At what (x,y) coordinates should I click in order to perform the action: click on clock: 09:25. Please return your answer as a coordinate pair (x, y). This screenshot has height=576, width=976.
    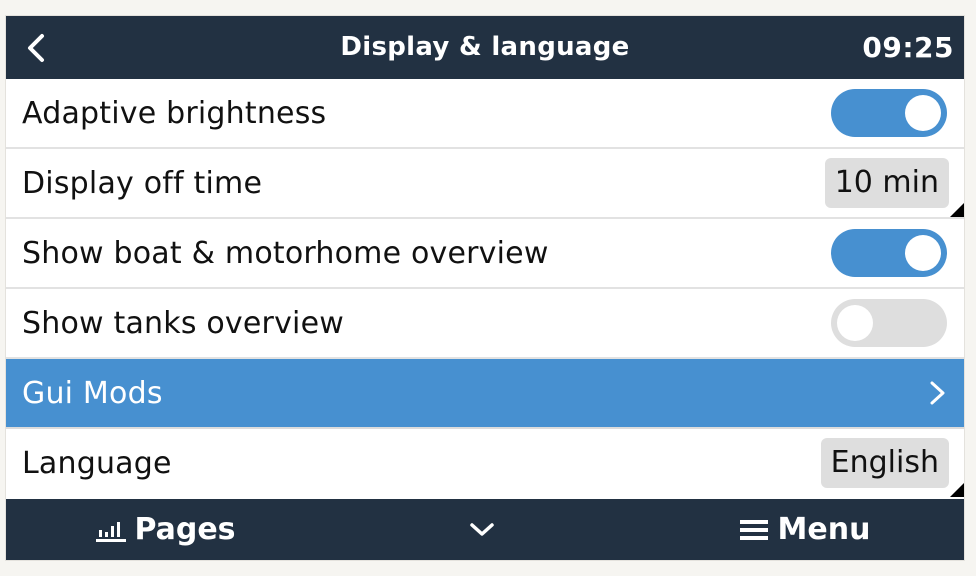
    Looking at the image, I should click on (908, 47).